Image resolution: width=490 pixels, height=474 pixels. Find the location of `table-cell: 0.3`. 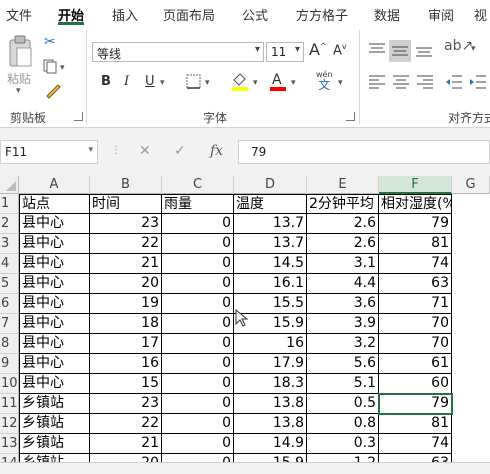

table-cell: 0.3 is located at coordinates (343, 444).